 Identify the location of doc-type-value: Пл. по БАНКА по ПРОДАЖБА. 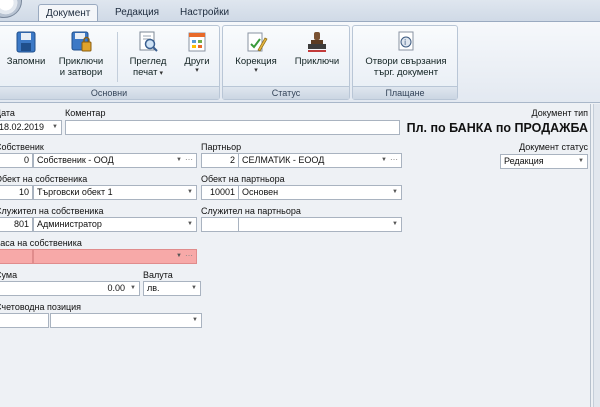
(497, 128).